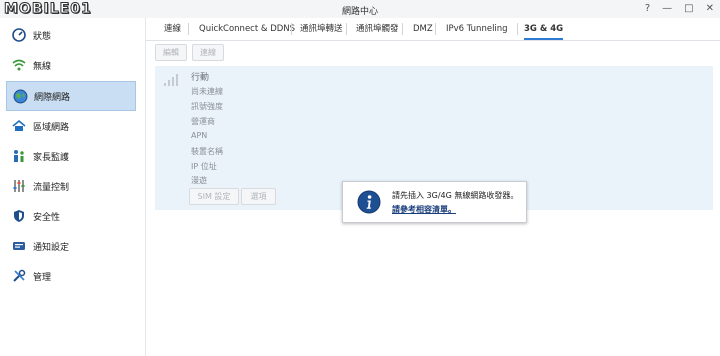 Image resolution: width=720 pixels, height=356 pixels. I want to click on tab-connection: 連線, so click(172, 29).